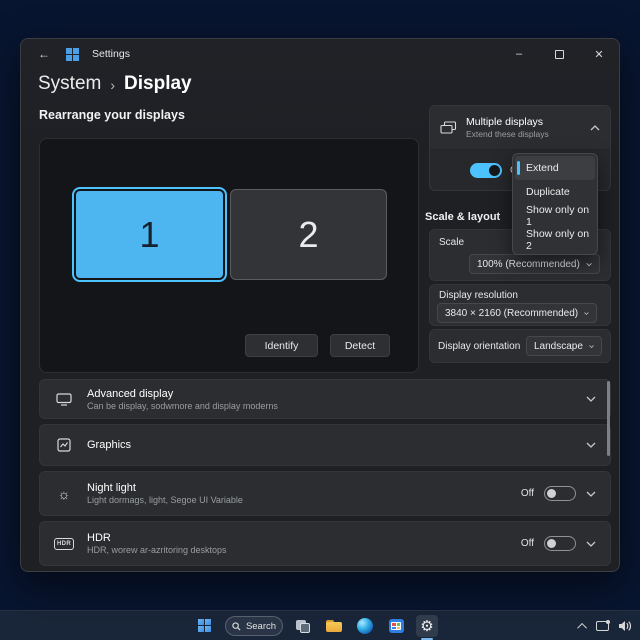 Image resolution: width=640 pixels, height=640 pixels. I want to click on menu-item-show-only-2: Show only on 2, so click(555, 240).